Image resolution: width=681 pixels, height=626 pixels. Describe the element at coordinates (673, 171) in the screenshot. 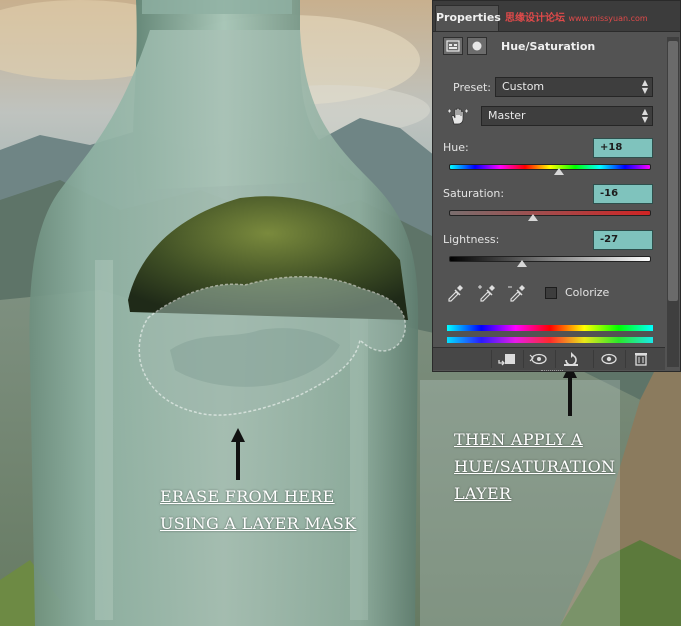

I see `panel-scrollbar-thumb` at that location.